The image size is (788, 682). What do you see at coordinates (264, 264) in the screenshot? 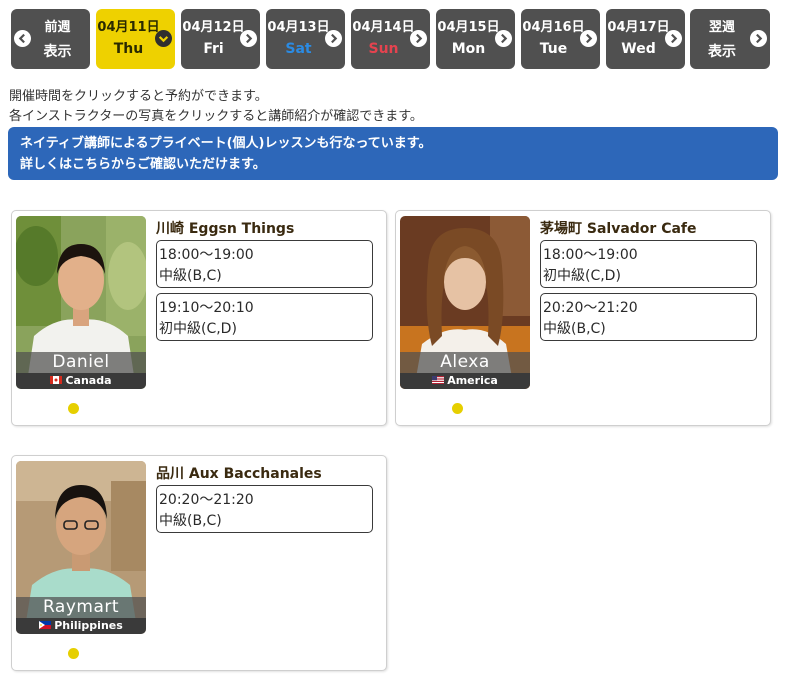
I see `time-slot: 18:00〜19:00 中級(B,C)` at bounding box center [264, 264].